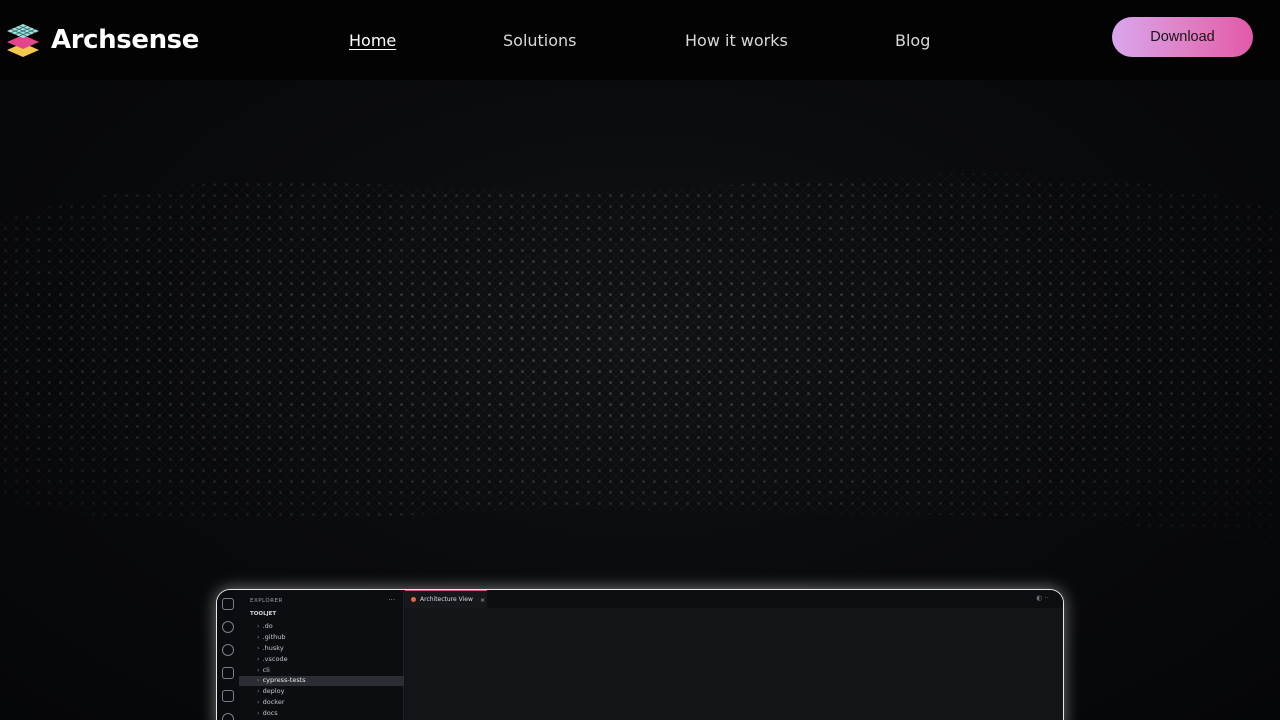 The image size is (1280, 720). I want to click on files-icon, so click(228, 604).